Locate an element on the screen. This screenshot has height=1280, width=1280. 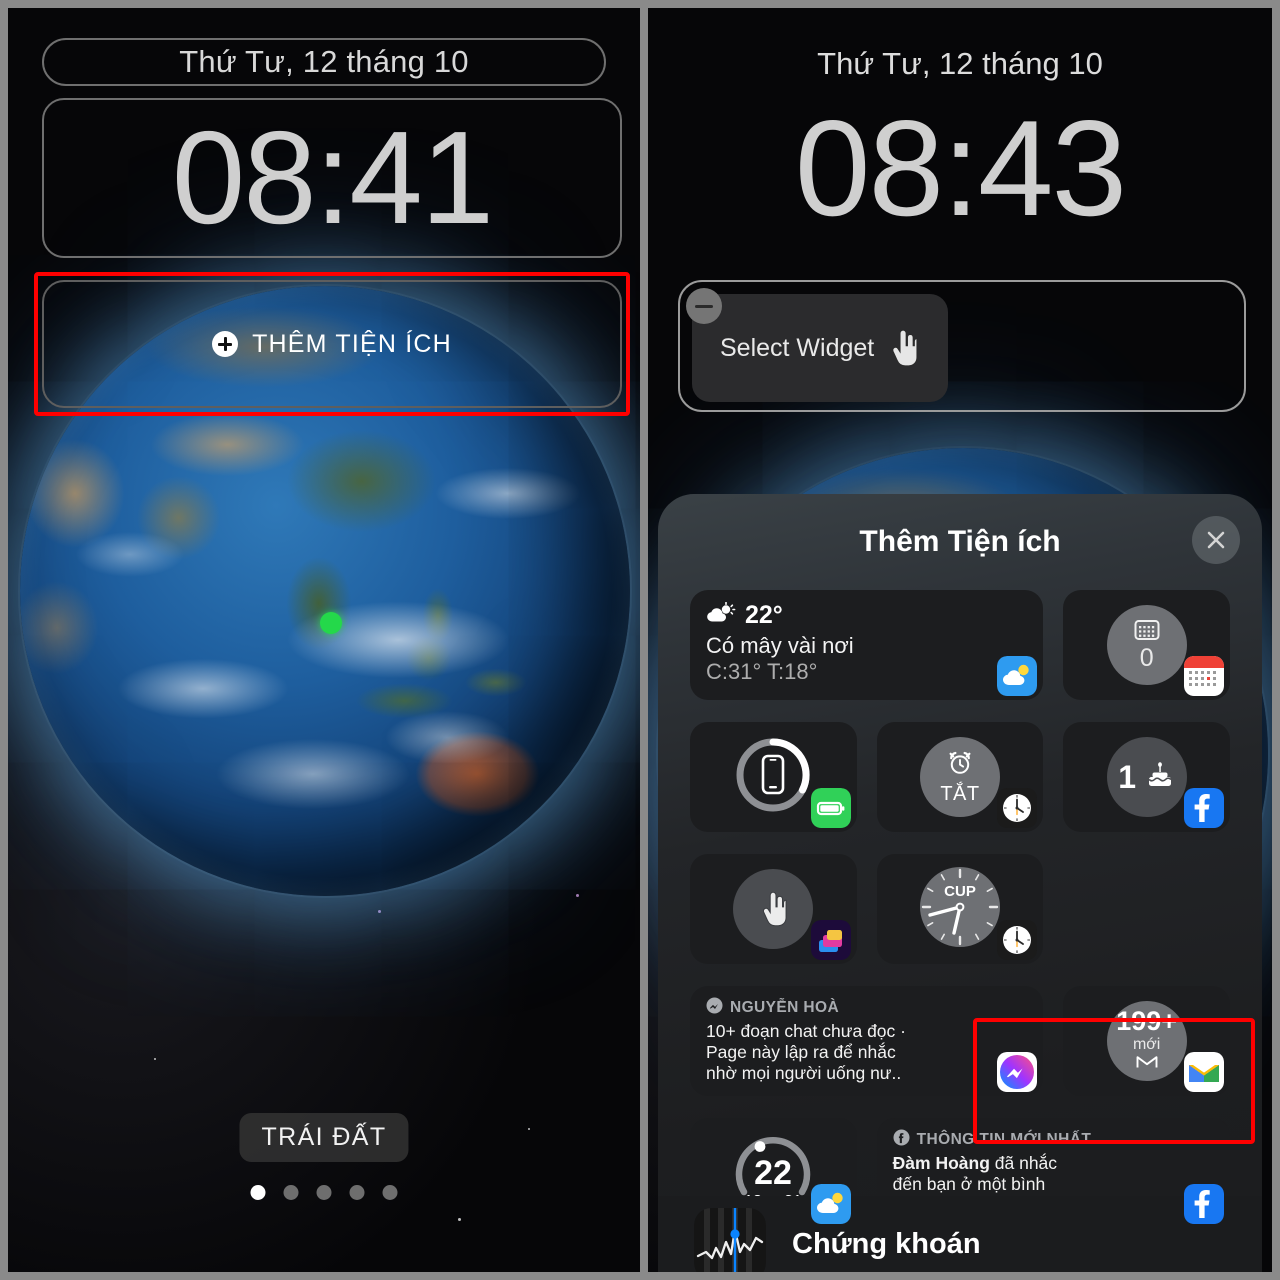
widget-calendar: 0 is located at coordinates (1146, 645).